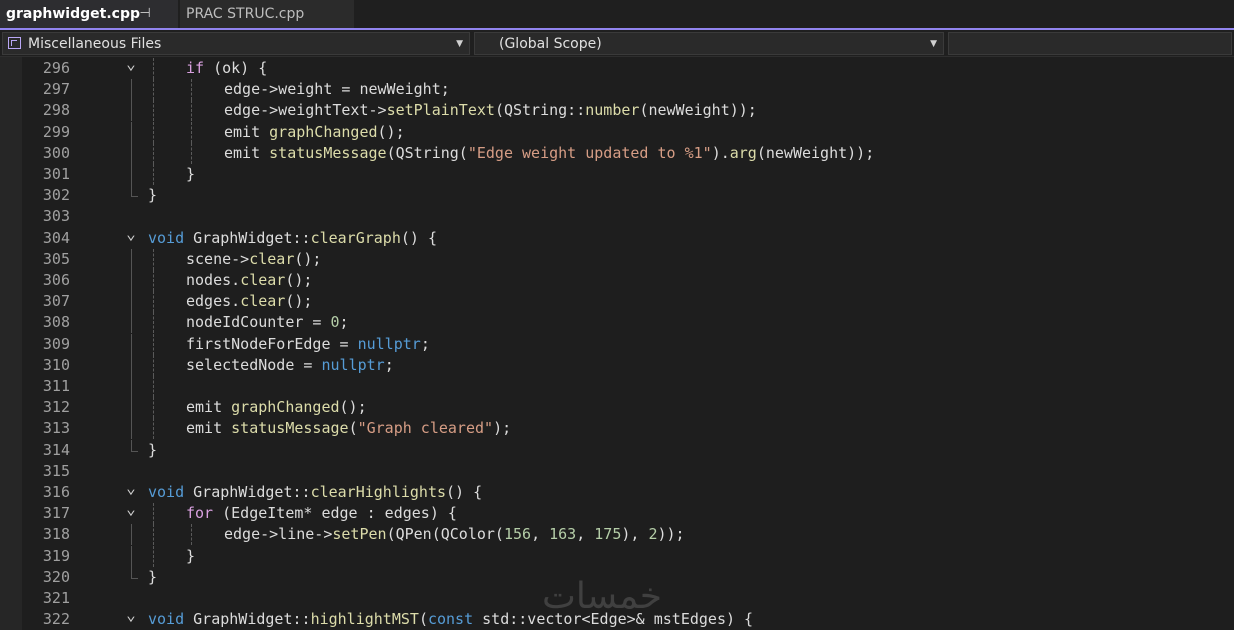 This screenshot has height=630, width=1234. Describe the element at coordinates (1090, 43) in the screenshot. I see `member-dropdown` at that location.